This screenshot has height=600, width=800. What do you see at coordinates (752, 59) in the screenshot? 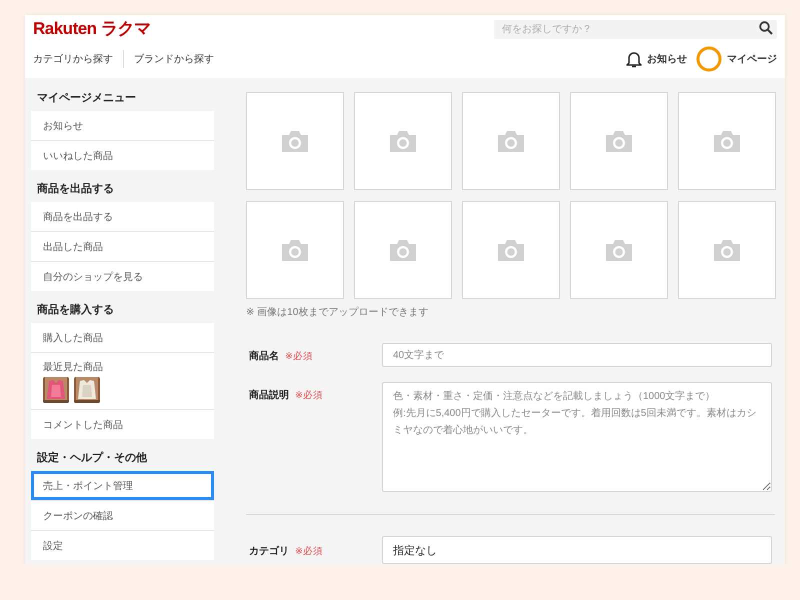
I see `mypage-link: マイページ` at bounding box center [752, 59].